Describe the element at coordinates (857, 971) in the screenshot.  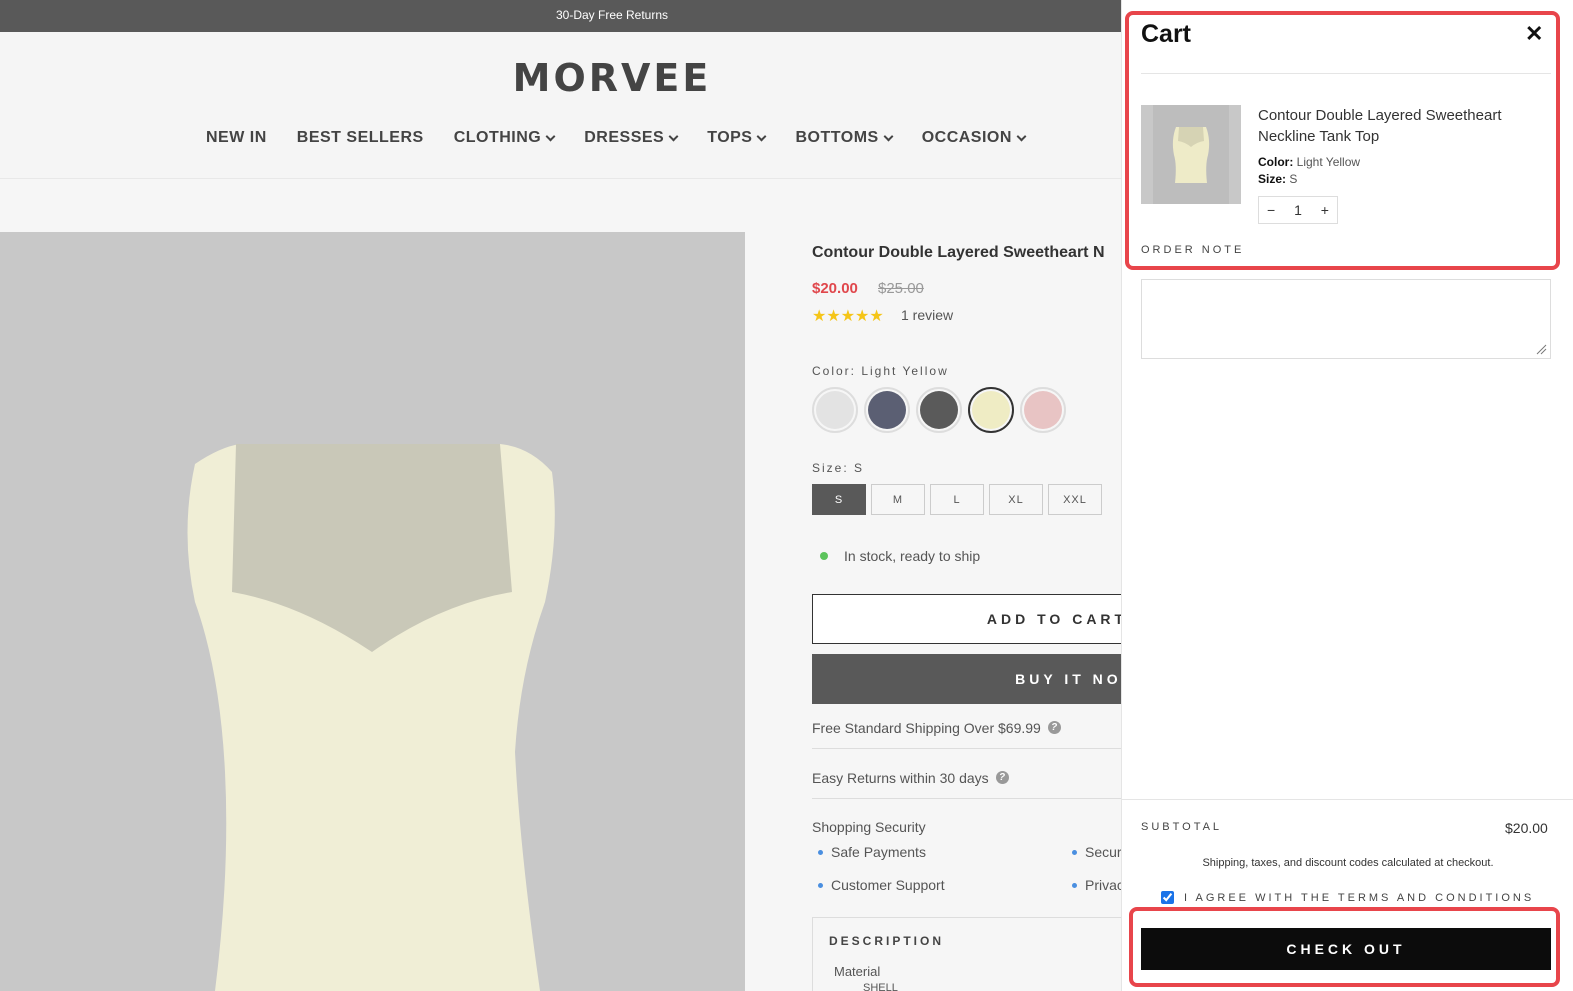
I see `material-label: Material` at that location.